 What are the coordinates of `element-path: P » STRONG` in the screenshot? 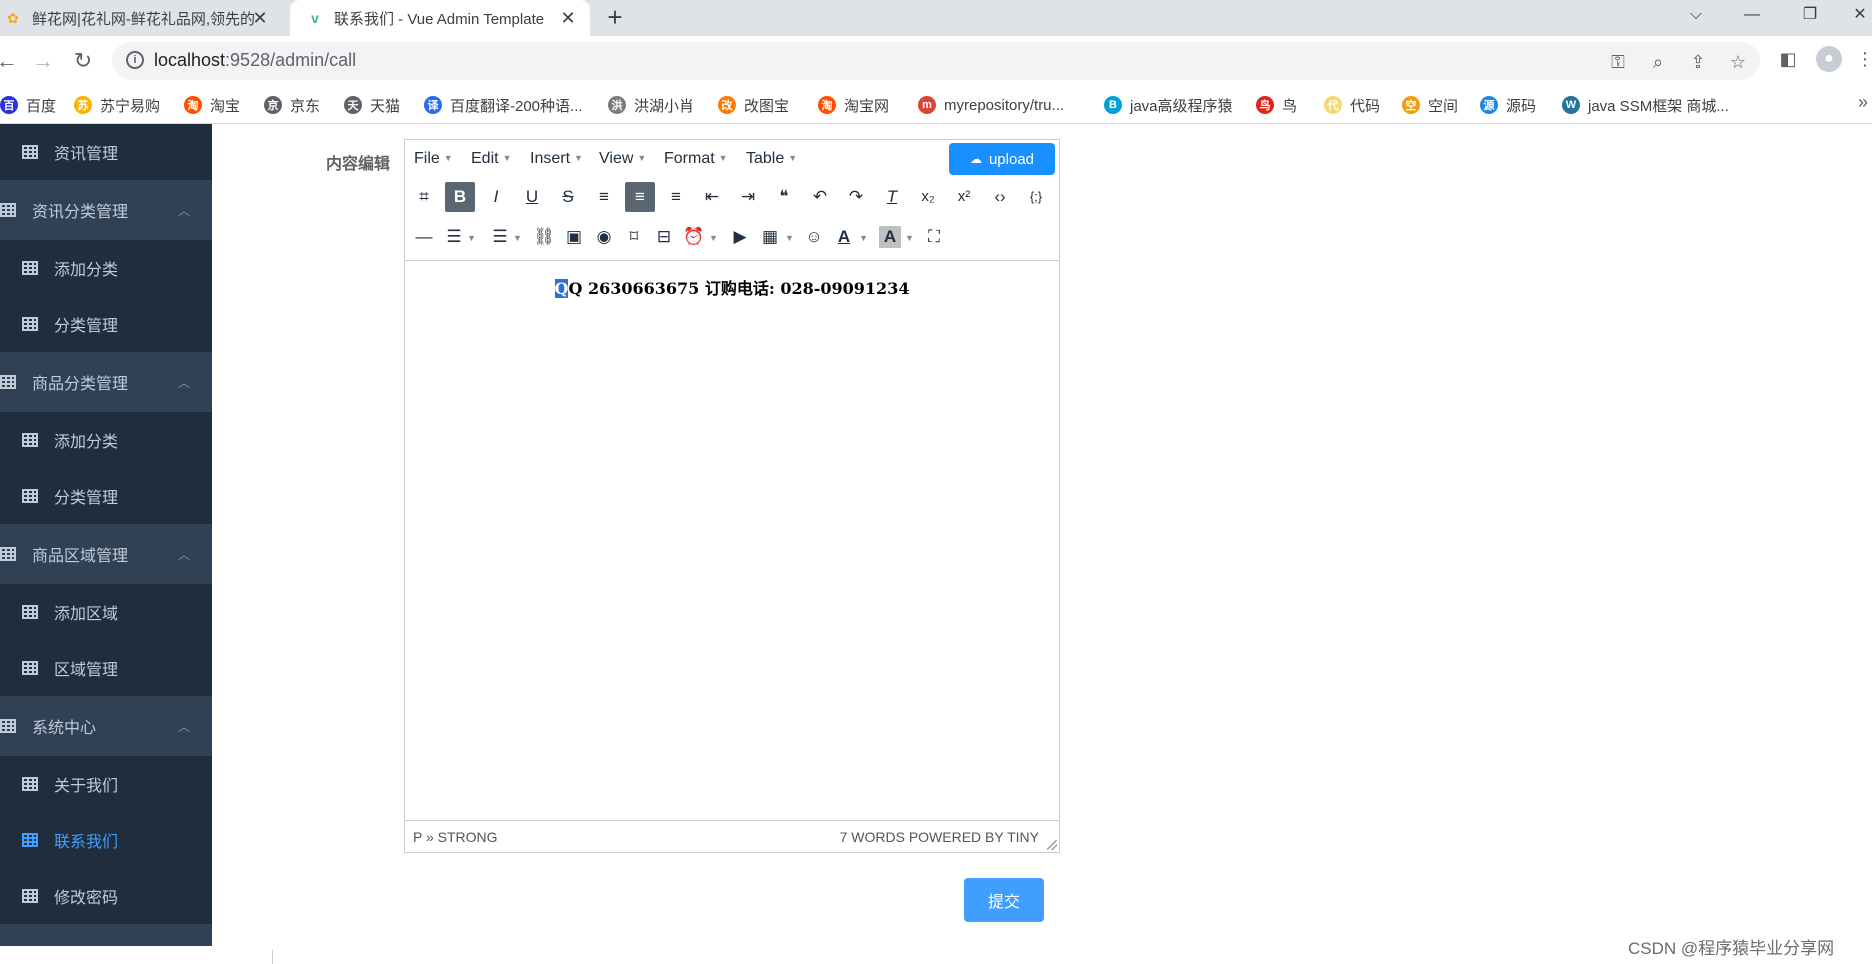 It's located at (455, 837).